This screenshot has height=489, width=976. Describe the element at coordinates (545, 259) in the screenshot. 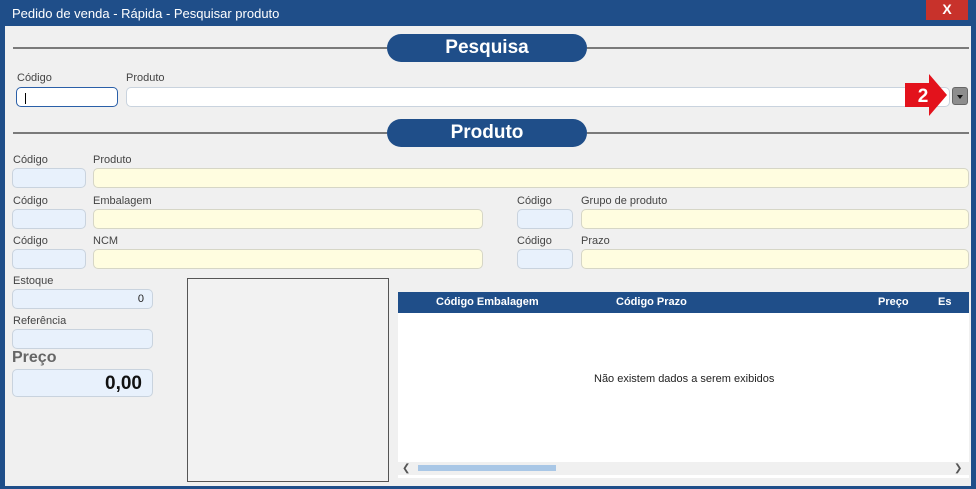

I see `prazo-codigo-field` at that location.